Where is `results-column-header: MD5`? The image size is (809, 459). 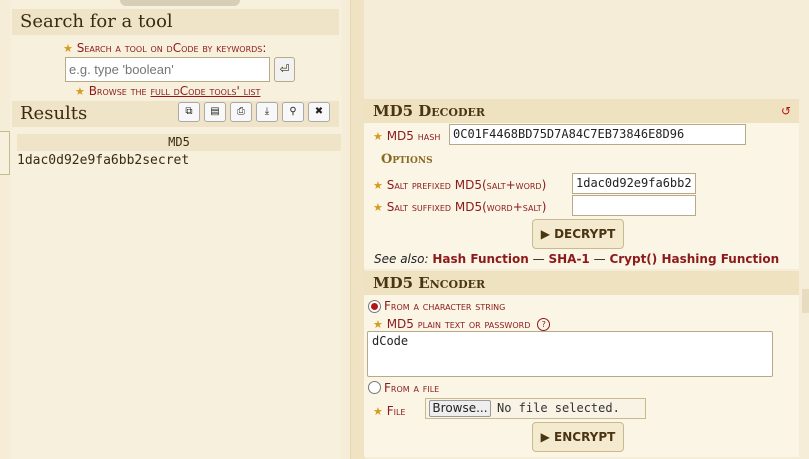
results-column-header: MD5 is located at coordinates (179, 142).